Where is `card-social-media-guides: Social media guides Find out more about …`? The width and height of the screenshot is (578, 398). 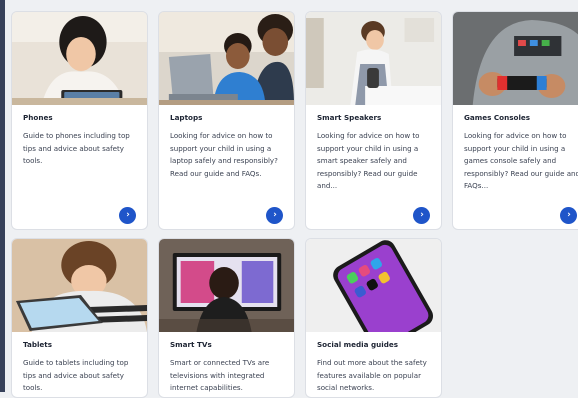
card-social-media-guides: Social media guides Find out more about … is located at coordinates (373, 318).